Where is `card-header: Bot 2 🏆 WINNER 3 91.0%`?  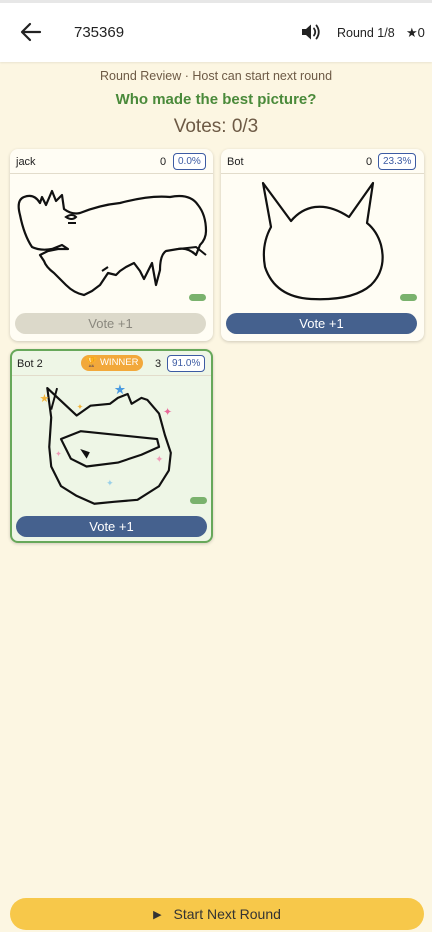 card-header: Bot 2 🏆 WINNER 3 91.0% is located at coordinates (111, 363).